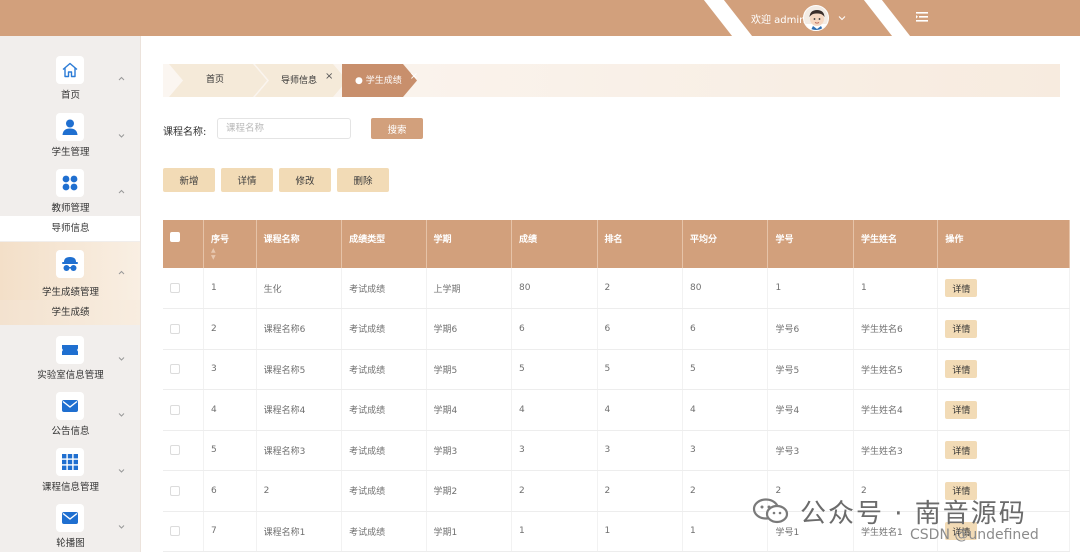 This screenshot has width=1080, height=552. I want to click on user-menu-chevron-down-icon, so click(842, 18).